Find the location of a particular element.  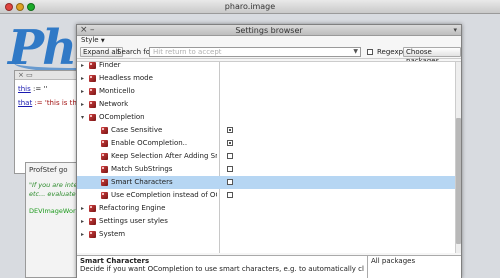

profstef-title: ProfStef go is located at coordinates (48, 170).